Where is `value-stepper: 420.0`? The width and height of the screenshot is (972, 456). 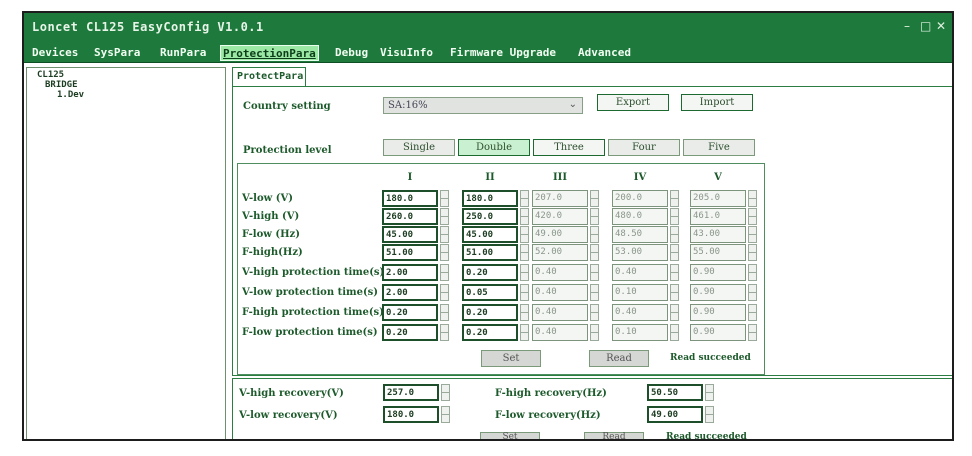
value-stepper: 420.0 is located at coordinates (565, 216).